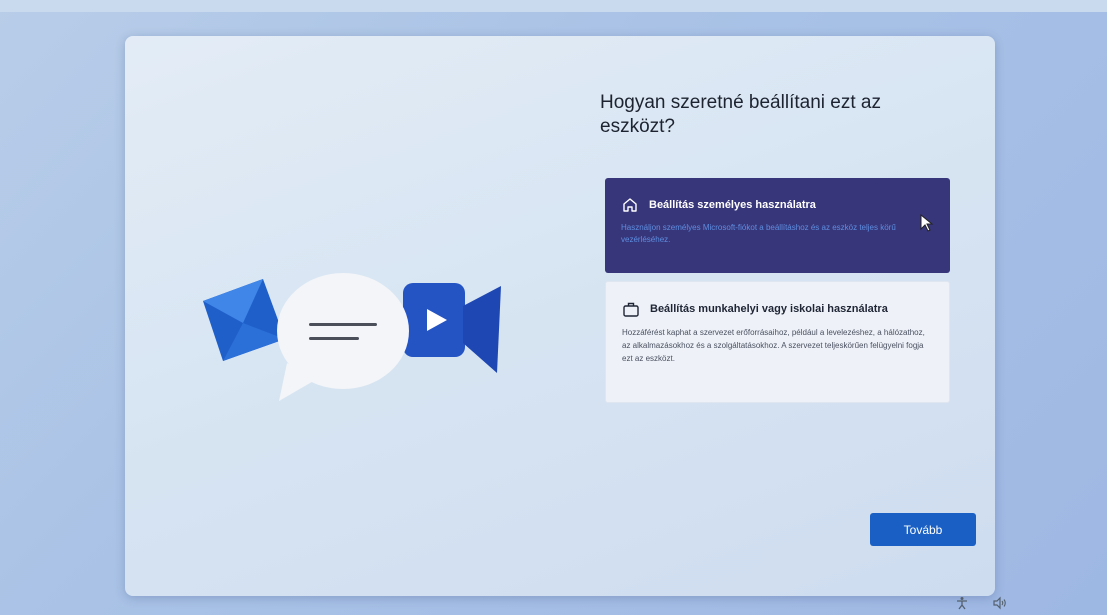  I want to click on communication-illustration, so click(352, 337).